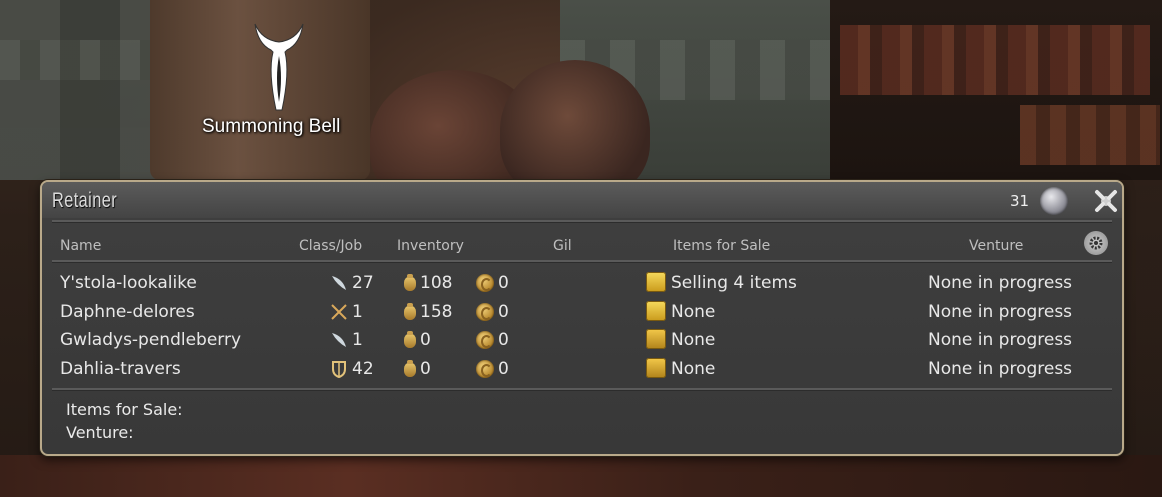 This screenshot has width=1162, height=497. I want to click on close-button, so click(1106, 201).